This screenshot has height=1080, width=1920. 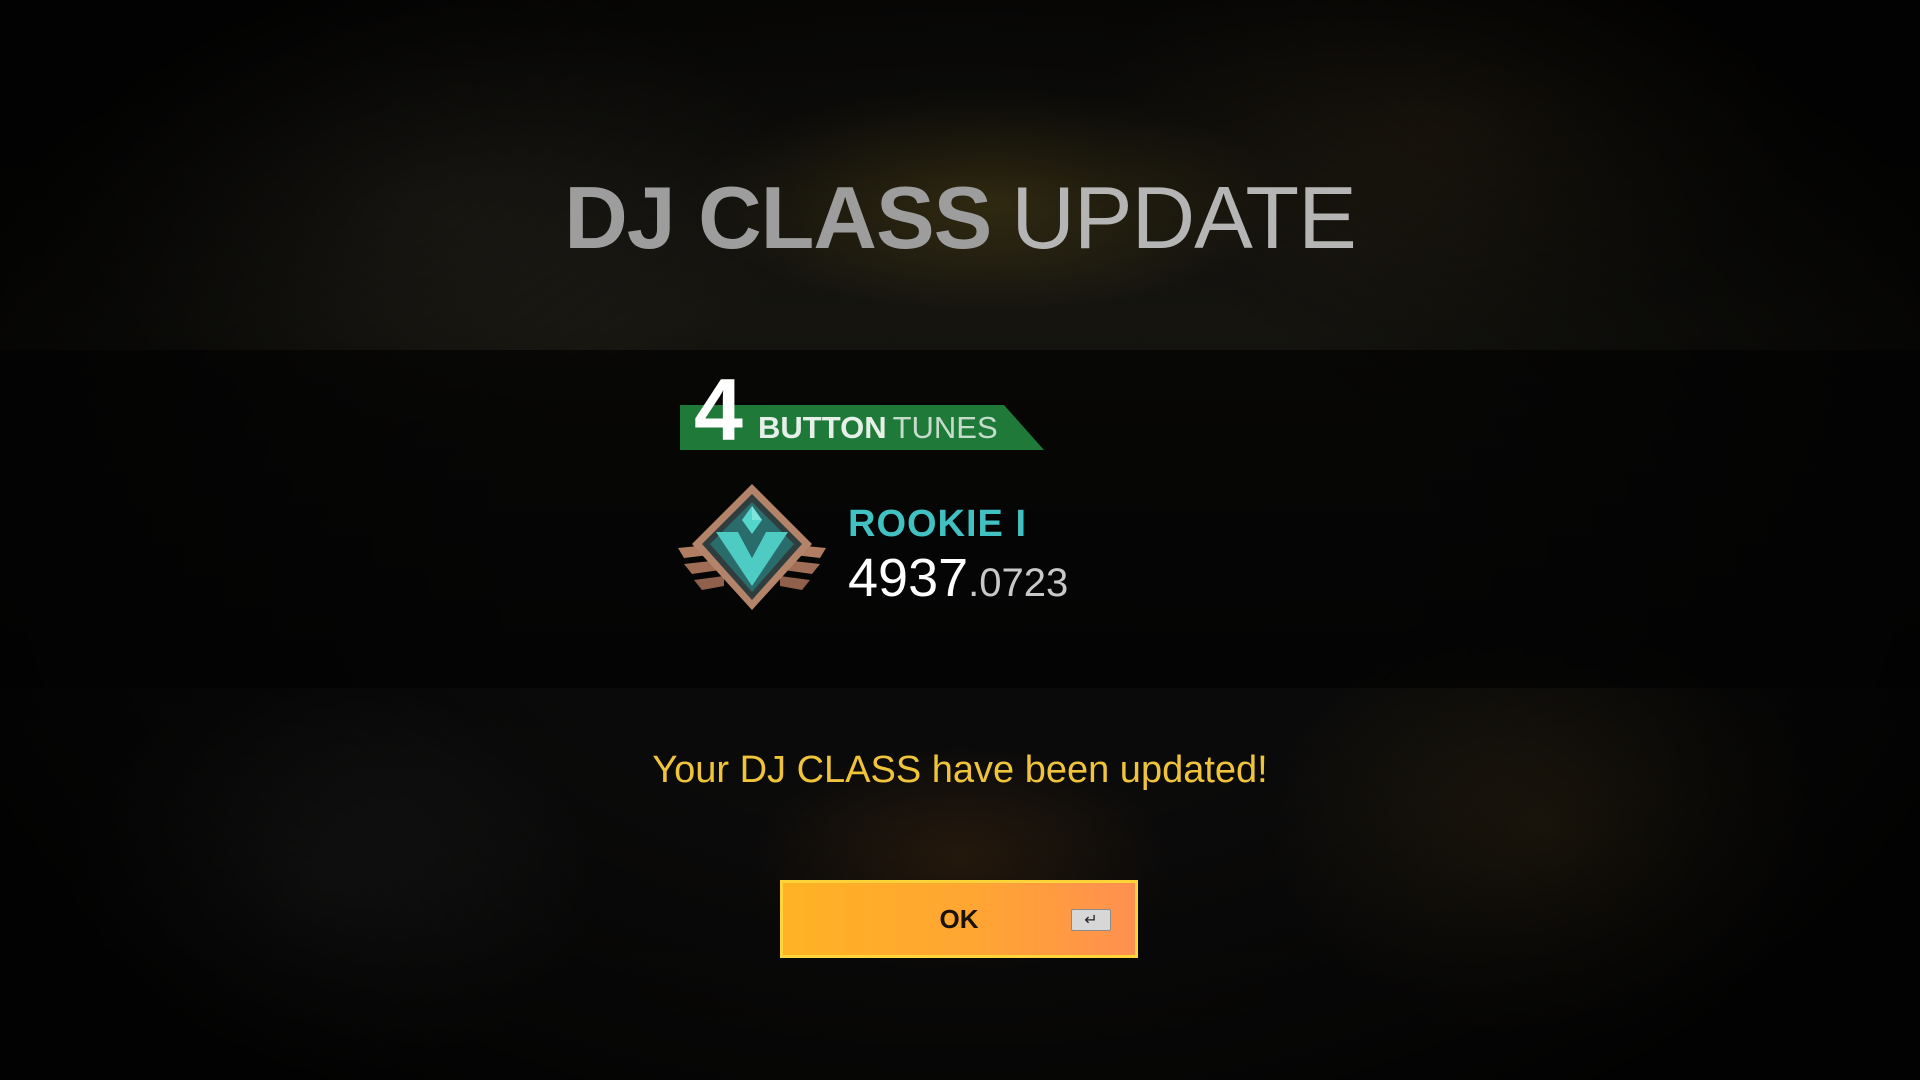 I want to click on rookie-rank-emblem-icon, so click(x=752, y=547).